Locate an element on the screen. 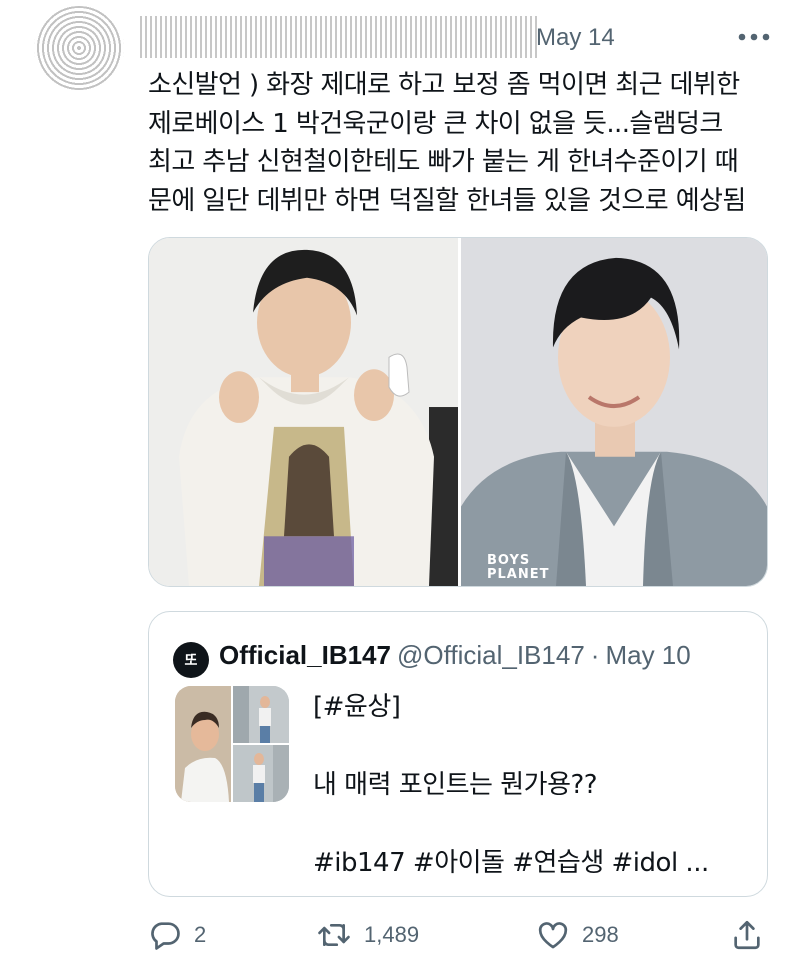 The height and width of the screenshot is (978, 800). tweet-date: May 14 is located at coordinates (575, 38).